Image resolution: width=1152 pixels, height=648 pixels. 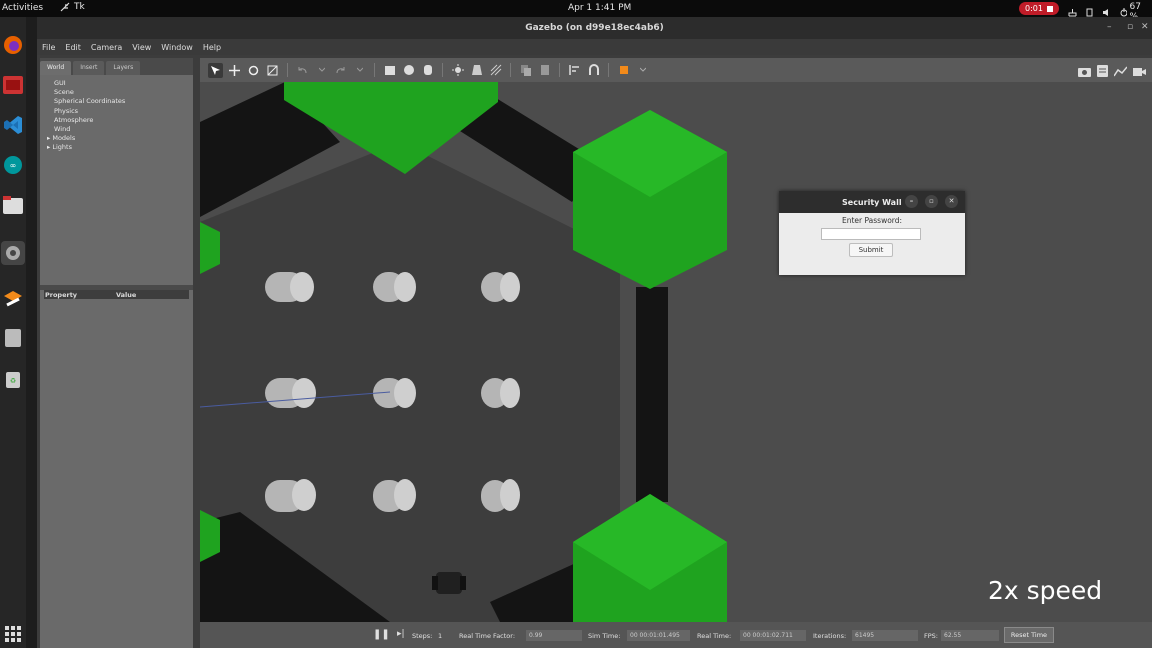 What do you see at coordinates (872, 220) in the screenshot?
I see `password-prompt: Enter Password:` at bounding box center [872, 220].